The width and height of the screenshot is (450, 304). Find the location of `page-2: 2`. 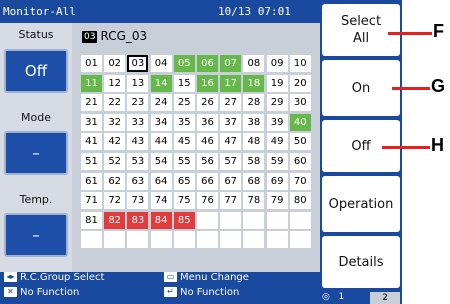

page-2: 2 is located at coordinates (385, 298).